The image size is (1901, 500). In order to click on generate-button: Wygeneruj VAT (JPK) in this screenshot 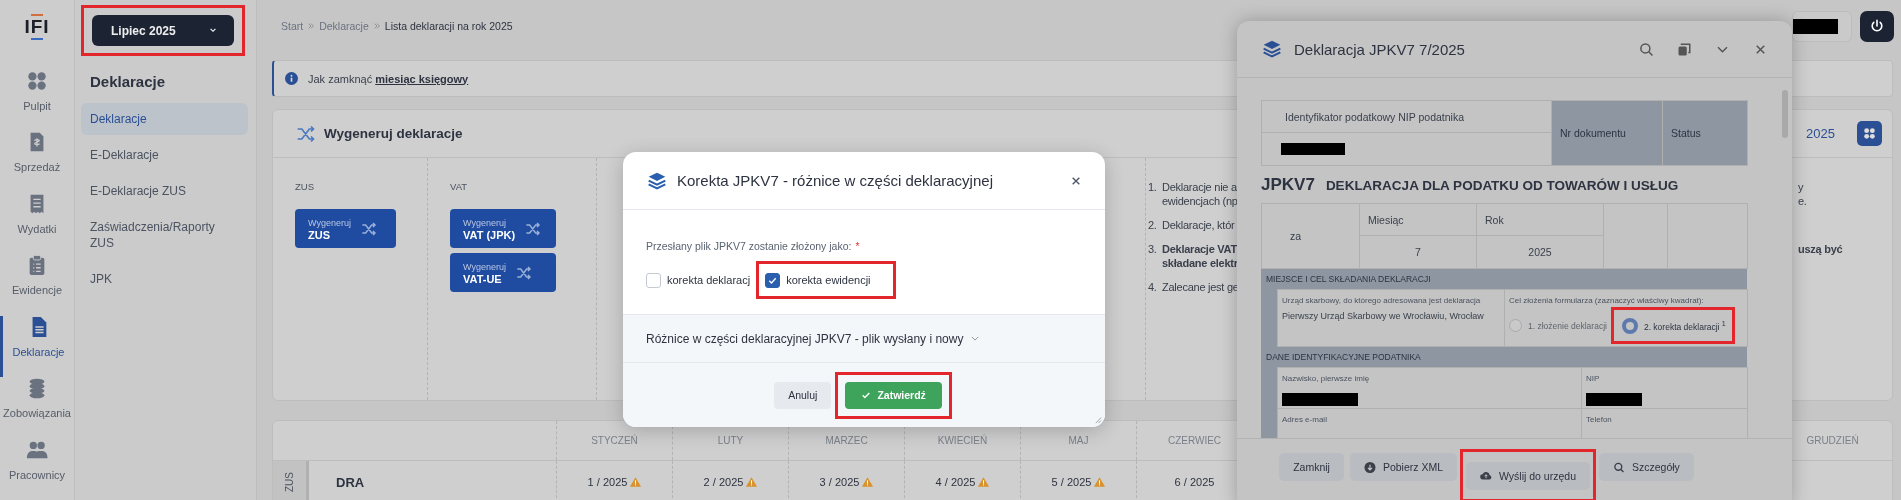, I will do `click(503, 228)`.